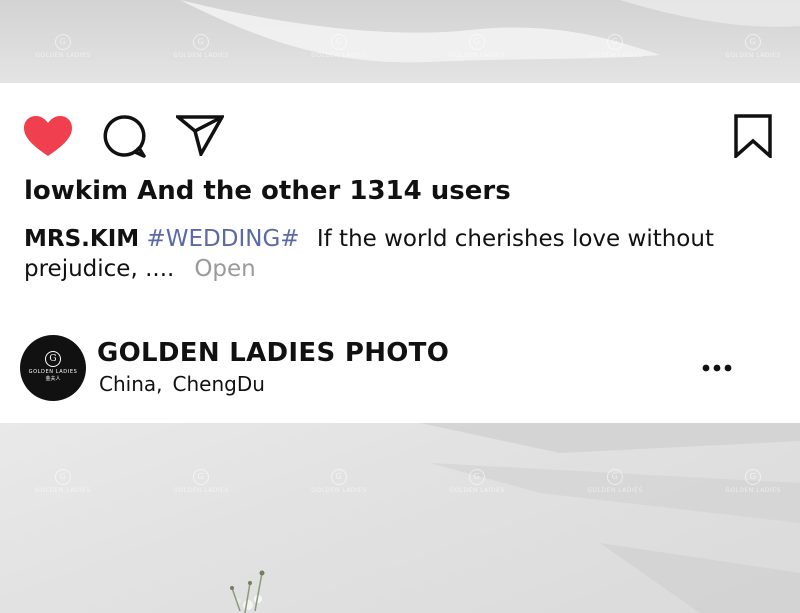 Image resolution: width=800 pixels, height=613 pixels. Describe the element at coordinates (222, 239) in the screenshot. I see `caption-hashtag: #WEDDING#` at that location.